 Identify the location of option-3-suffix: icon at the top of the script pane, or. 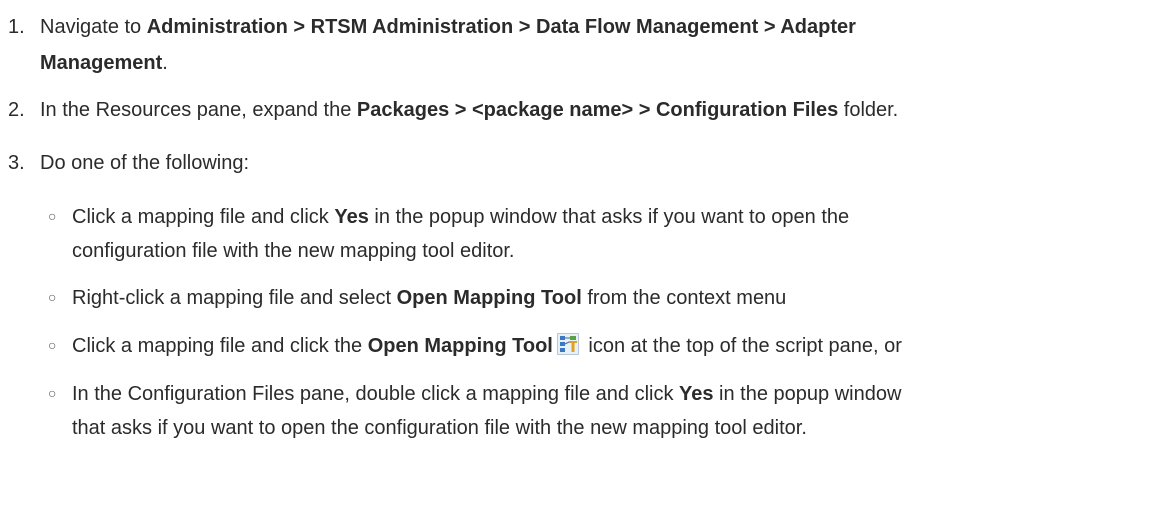
(742, 346).